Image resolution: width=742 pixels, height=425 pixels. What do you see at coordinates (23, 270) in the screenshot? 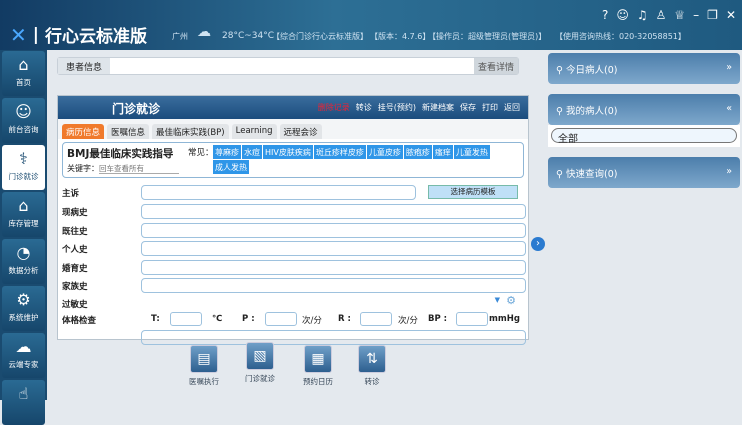
I see `sidebar-label: 数据分析` at bounding box center [23, 270].